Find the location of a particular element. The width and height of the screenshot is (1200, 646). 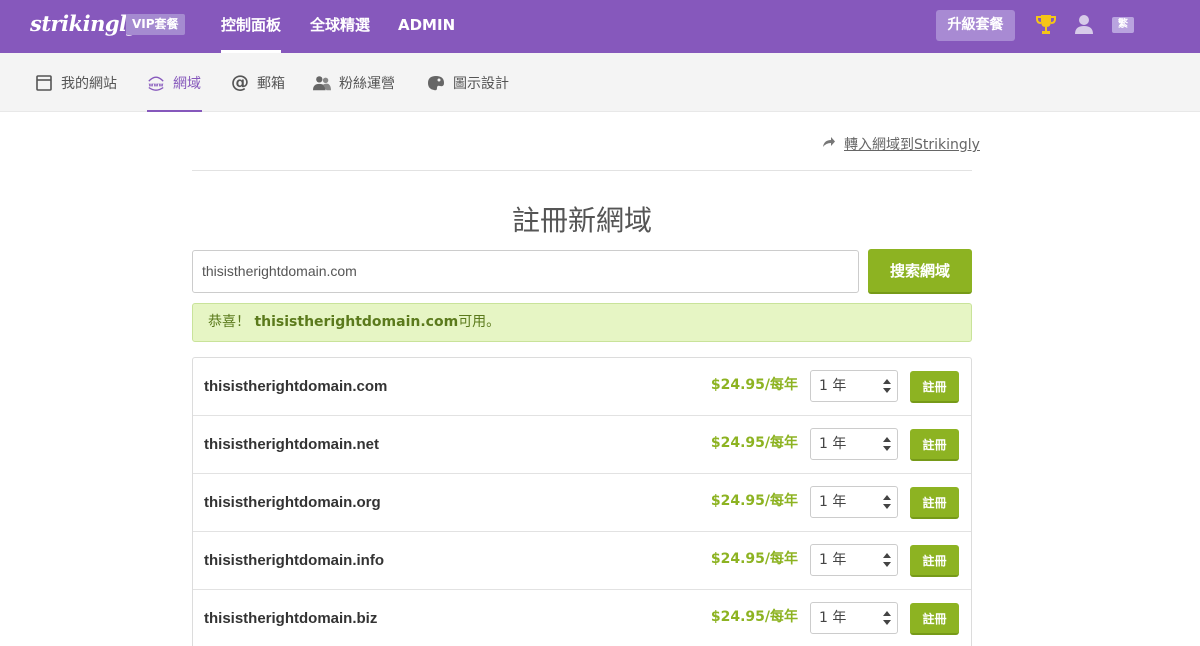

palette-icon is located at coordinates (436, 83).